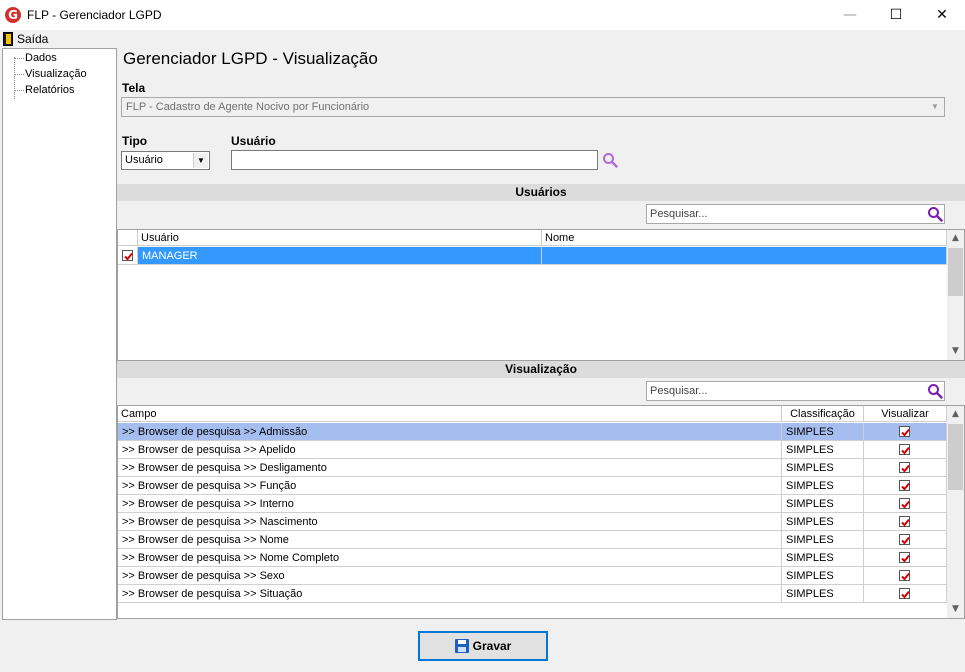 The image size is (965, 672). What do you see at coordinates (250, 58) in the screenshot?
I see `page-title: Gerenciador LGPD - Visualização` at bounding box center [250, 58].